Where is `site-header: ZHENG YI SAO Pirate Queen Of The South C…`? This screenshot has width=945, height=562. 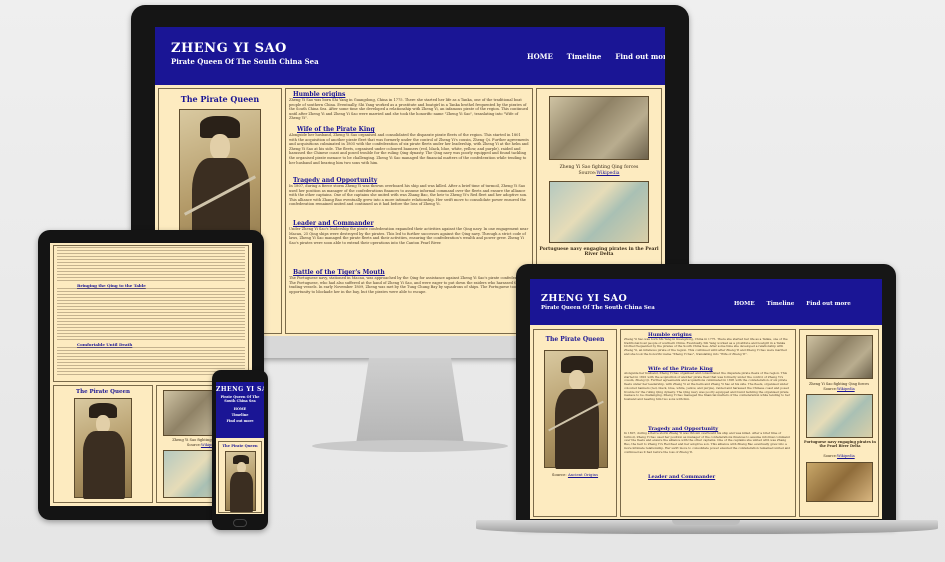 site-header: ZHENG YI SAO Pirate Queen Of The South C… is located at coordinates (410, 56).